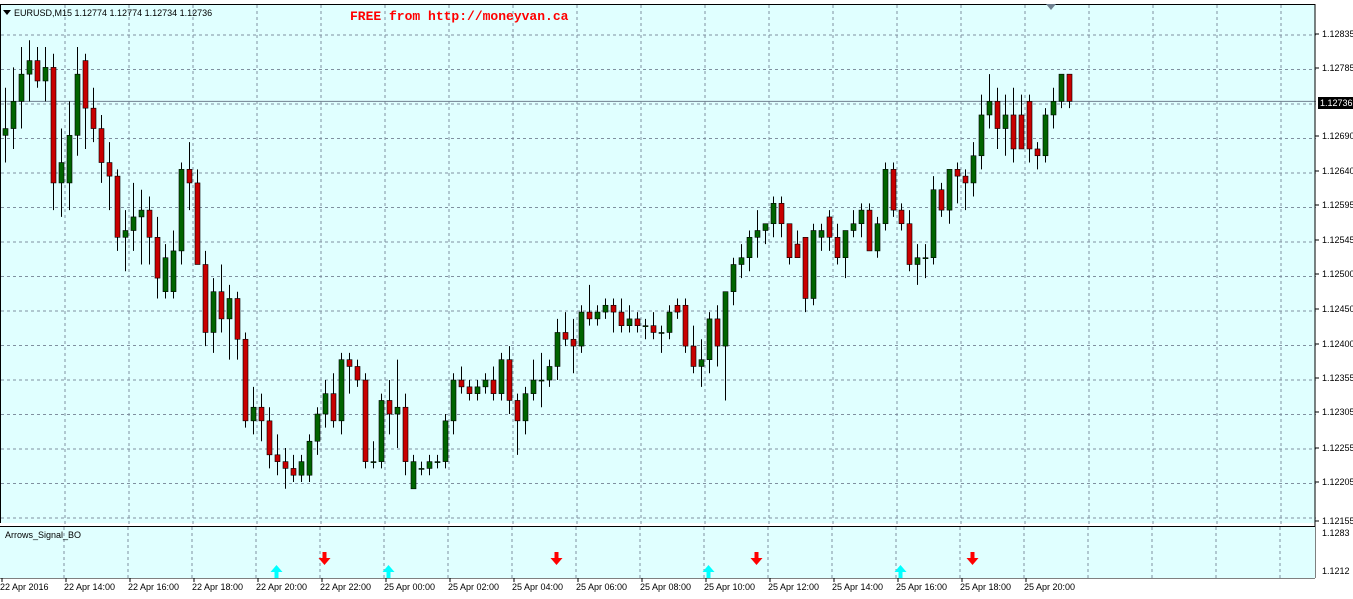 This screenshot has width=1353, height=599. What do you see at coordinates (1051, 7) in the screenshot?
I see `chart-shift-marker-icon` at bounding box center [1051, 7].